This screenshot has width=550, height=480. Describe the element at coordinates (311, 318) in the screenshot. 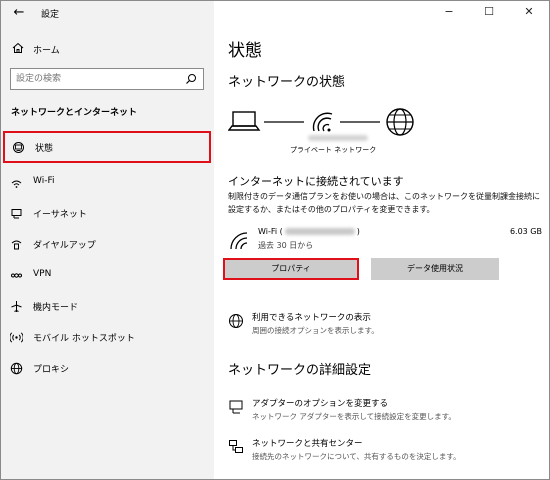

I see `available-networks-title: 利用できるネットワークの表示` at that location.